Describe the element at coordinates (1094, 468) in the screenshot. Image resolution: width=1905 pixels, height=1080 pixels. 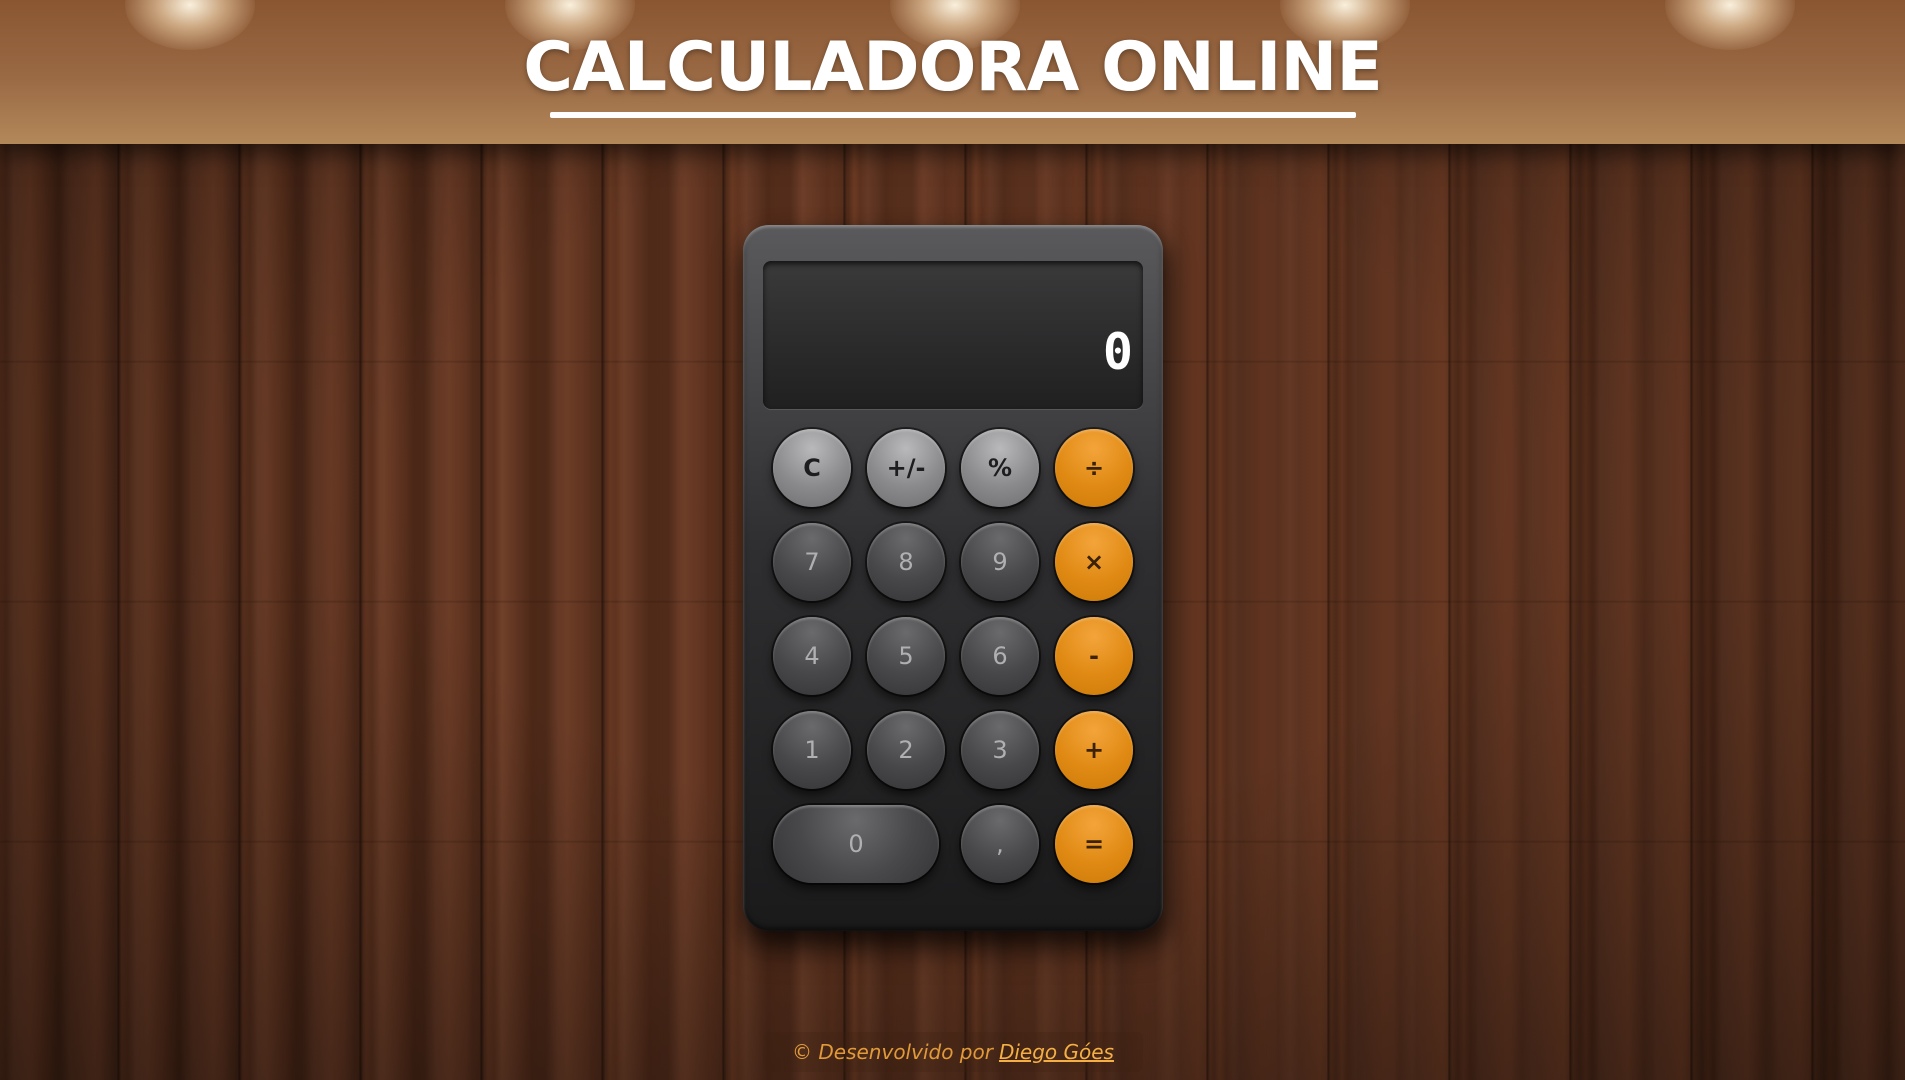
I see `divide-button: ÷` at that location.